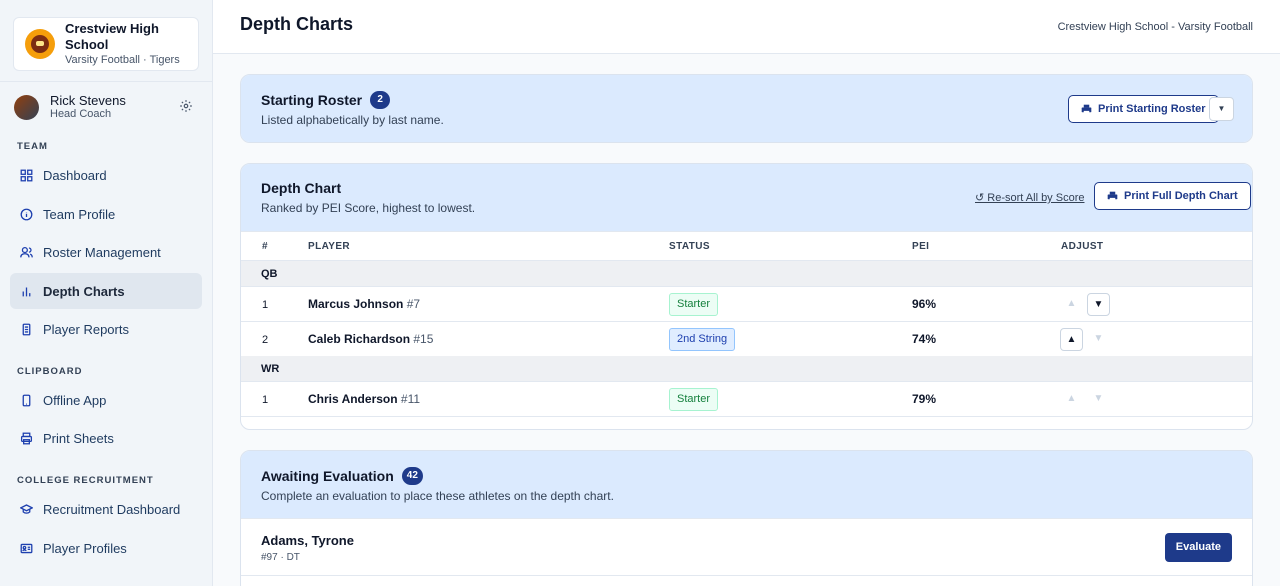 This screenshot has height=586, width=1280. Describe the element at coordinates (423, 339) in the screenshot. I see `player-number: #15` at that location.